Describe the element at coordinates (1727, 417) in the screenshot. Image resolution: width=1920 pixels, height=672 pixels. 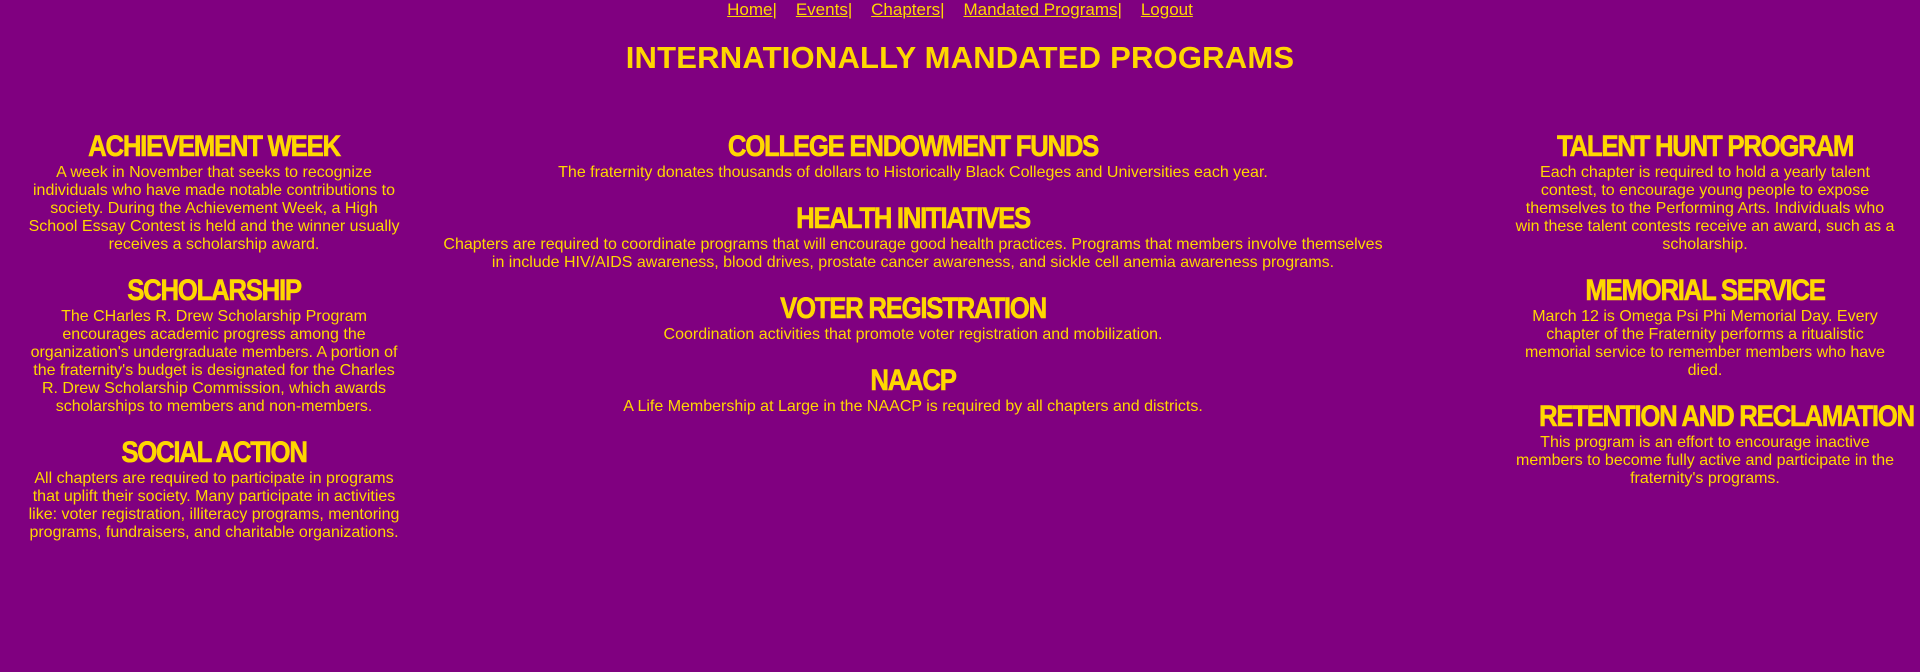
I see `program-title: RETENTION AND RECLAMATION` at that location.